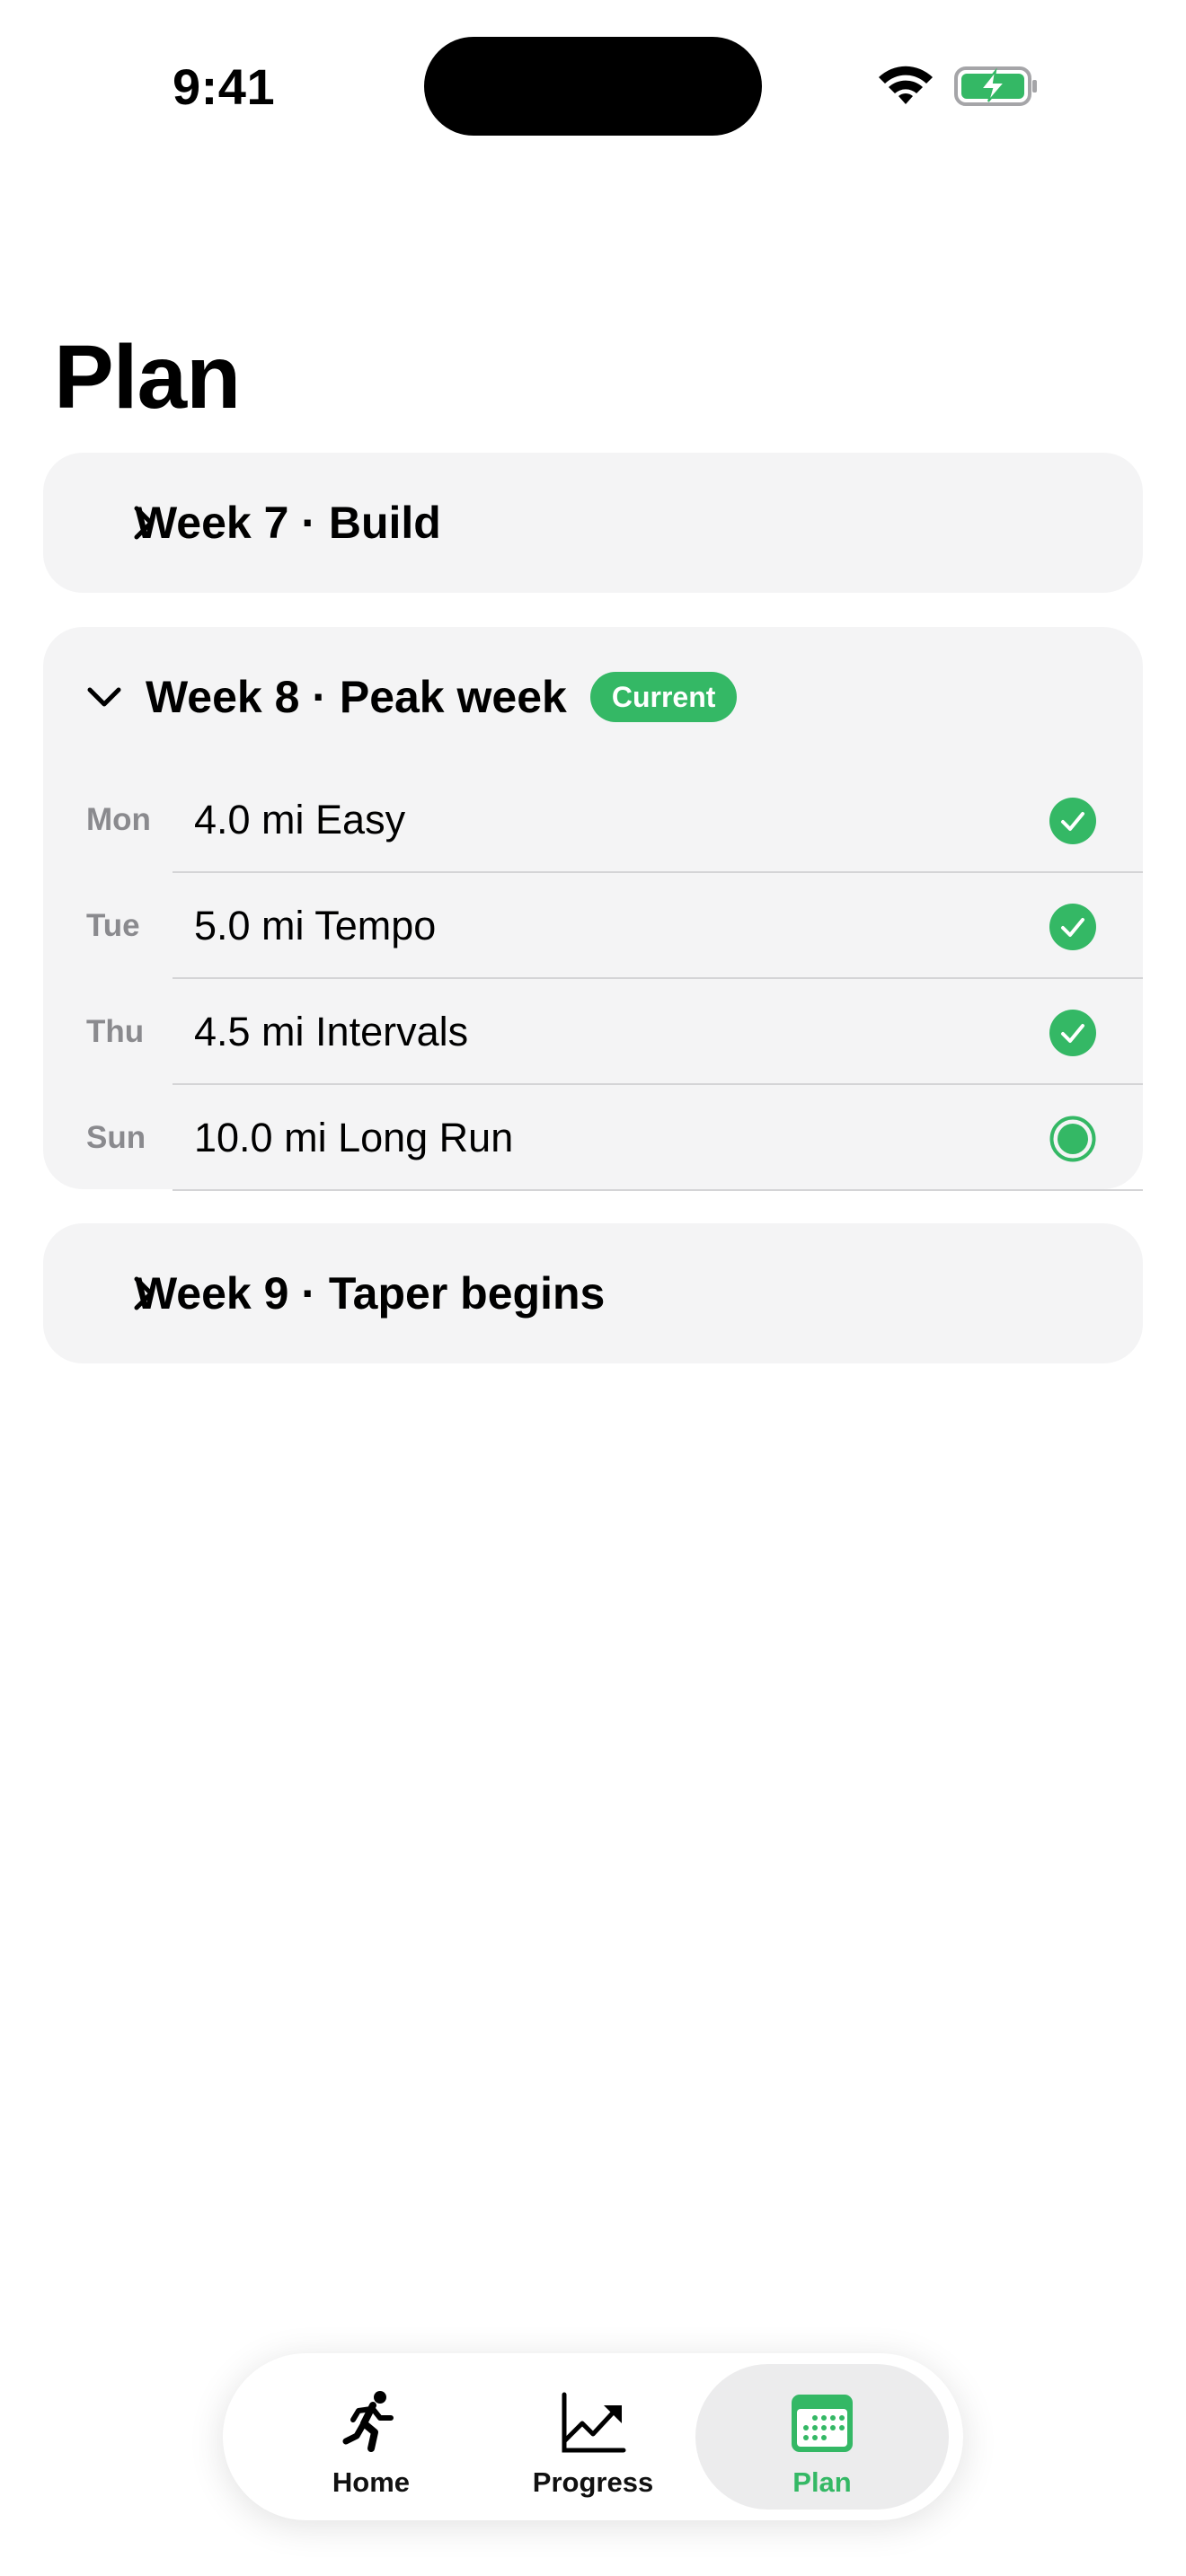 Image resolution: width=1186 pixels, height=2576 pixels. Describe the element at coordinates (593, 1032) in the screenshot. I see `workout-row: Thu 4.5 mi Intervals` at that location.